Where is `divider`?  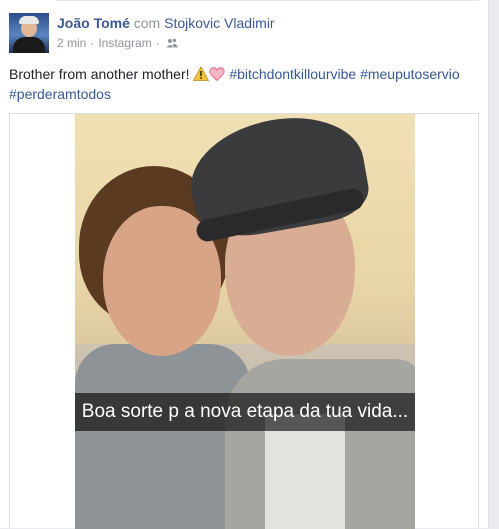
divider is located at coordinates (267, 0).